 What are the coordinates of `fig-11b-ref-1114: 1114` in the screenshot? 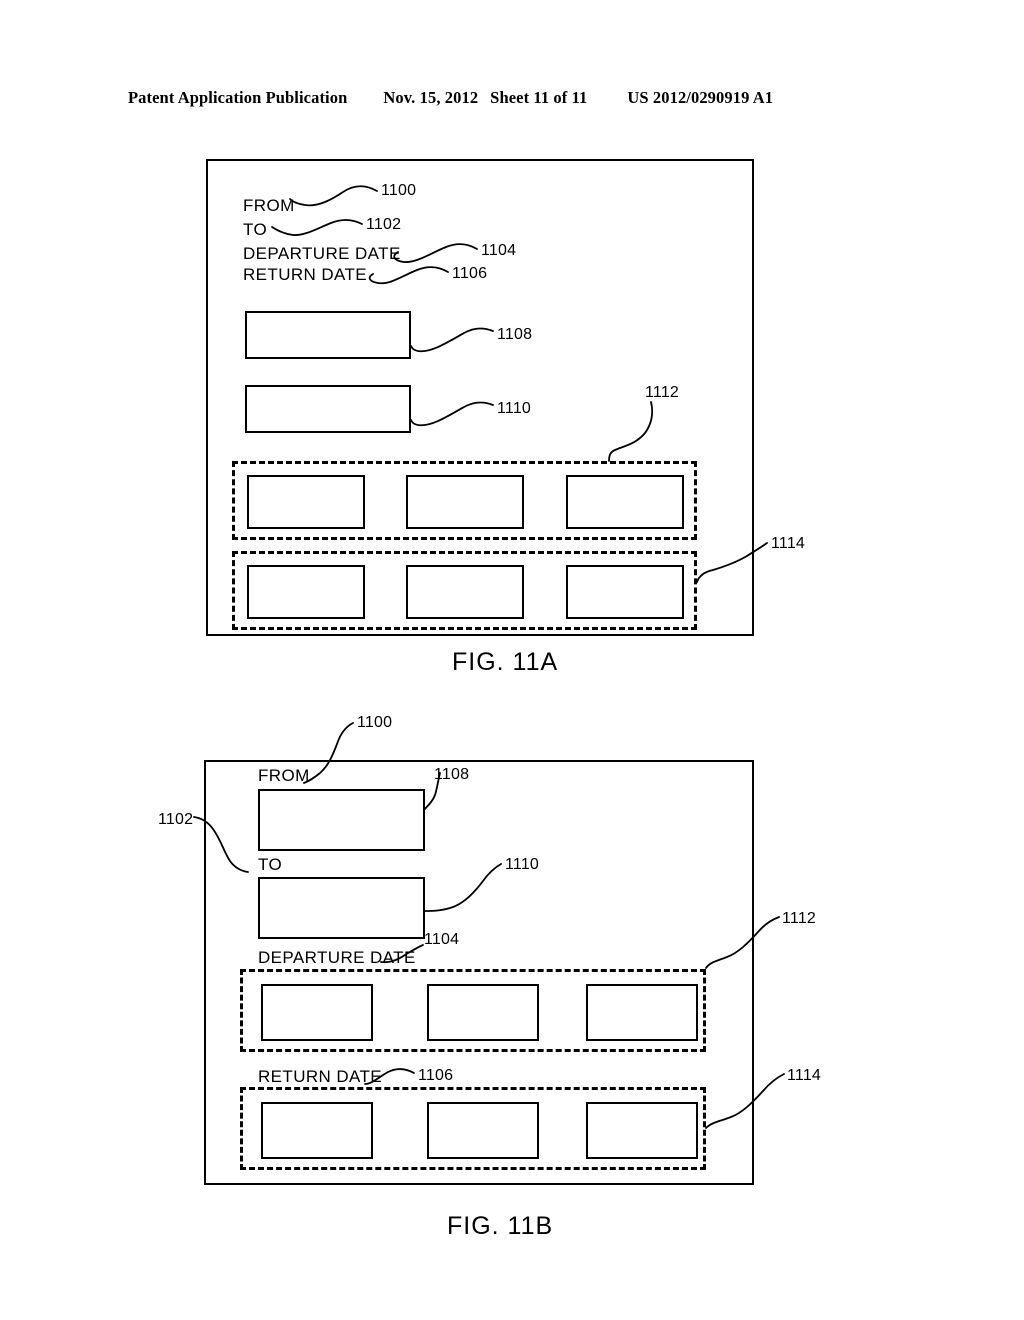 It's located at (804, 1075).